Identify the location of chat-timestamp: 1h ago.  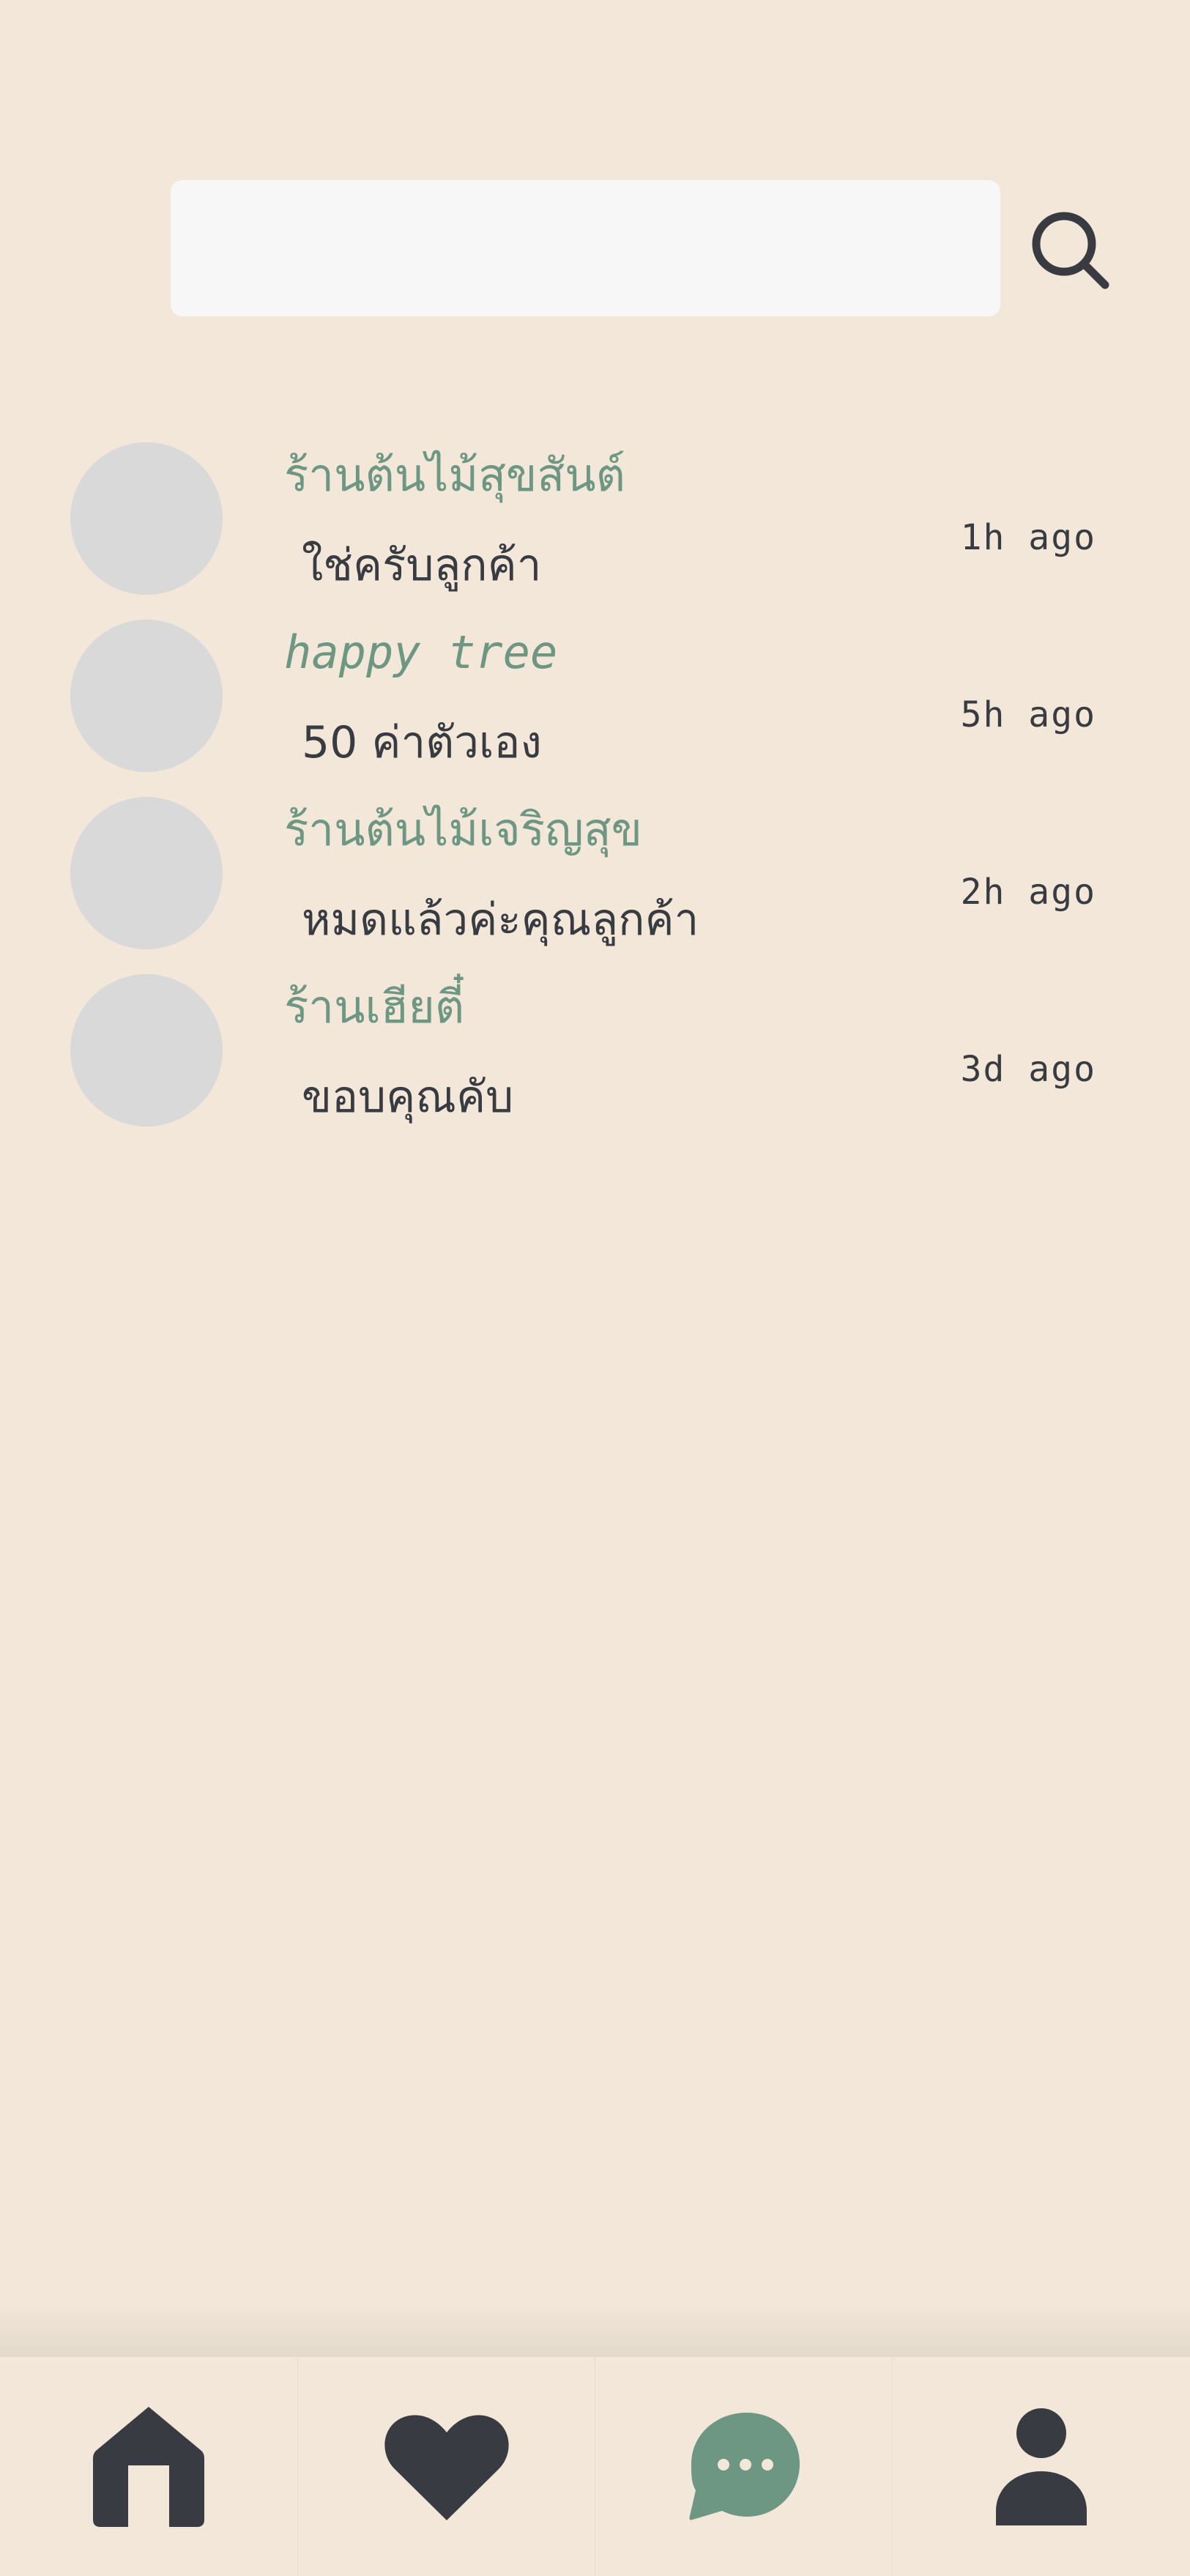
(1028, 537).